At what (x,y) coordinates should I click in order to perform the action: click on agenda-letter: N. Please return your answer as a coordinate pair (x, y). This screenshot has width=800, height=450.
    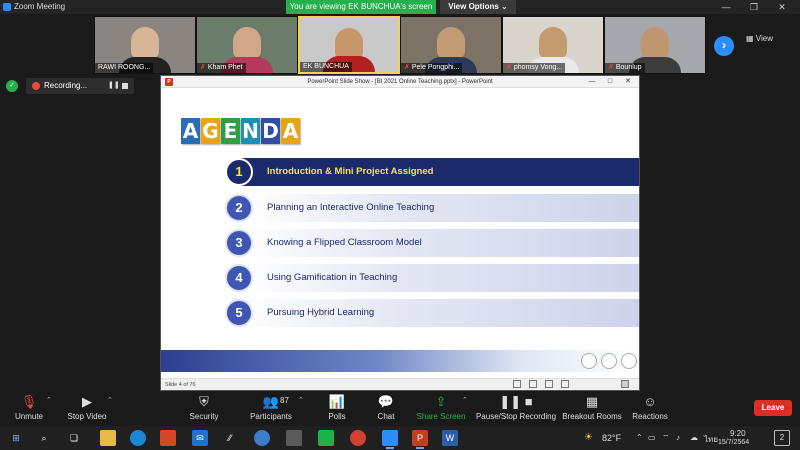
    Looking at the image, I should click on (250, 131).